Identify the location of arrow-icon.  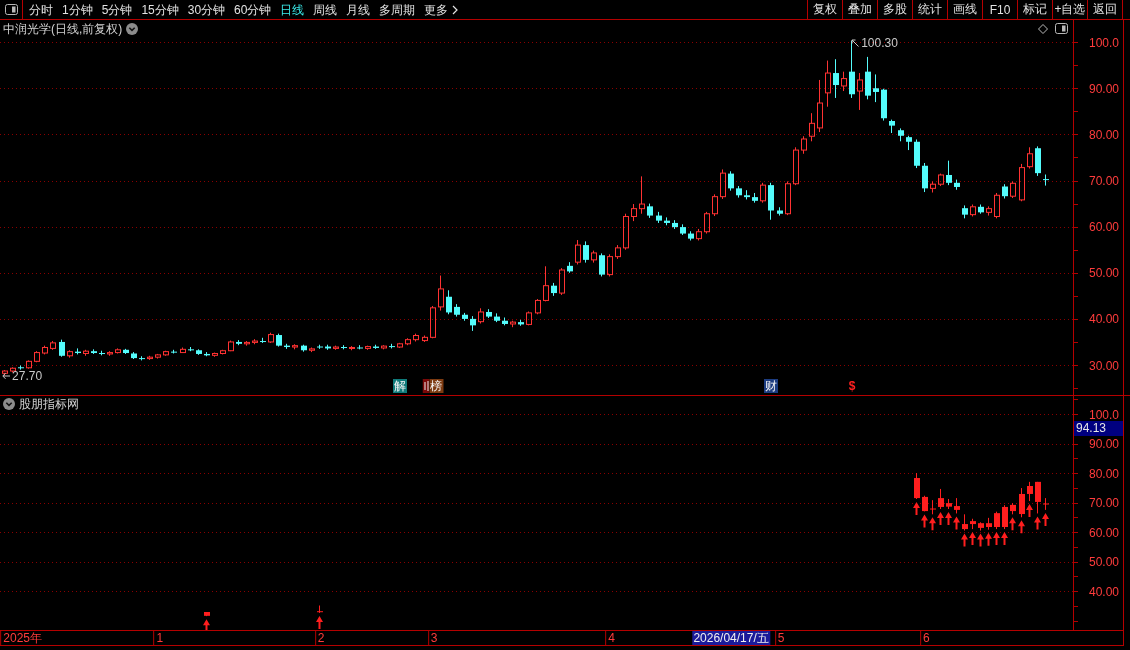
(6, 375).